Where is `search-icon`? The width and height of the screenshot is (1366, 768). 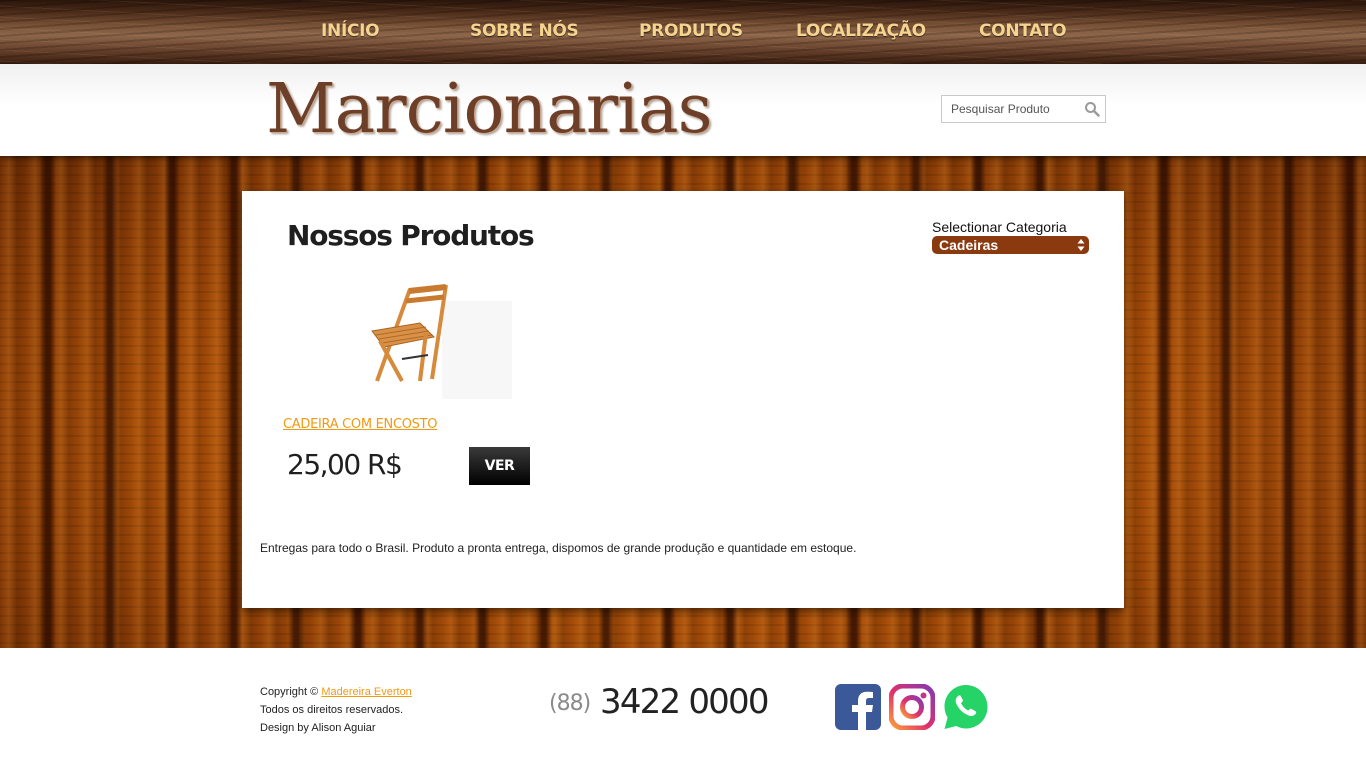
search-icon is located at coordinates (1092, 109).